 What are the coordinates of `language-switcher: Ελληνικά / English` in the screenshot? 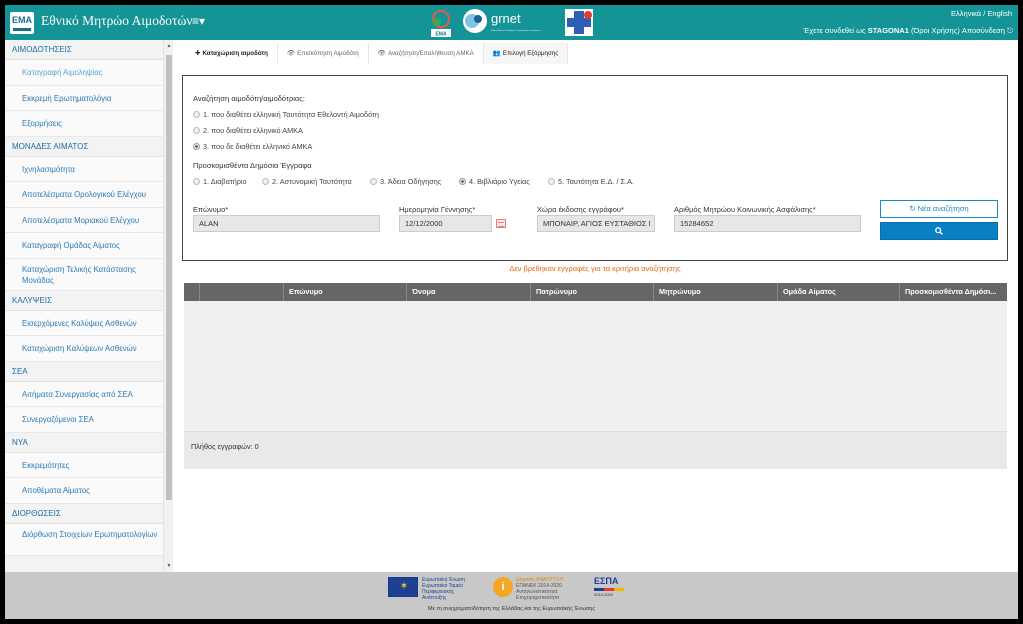 It's located at (981, 13).